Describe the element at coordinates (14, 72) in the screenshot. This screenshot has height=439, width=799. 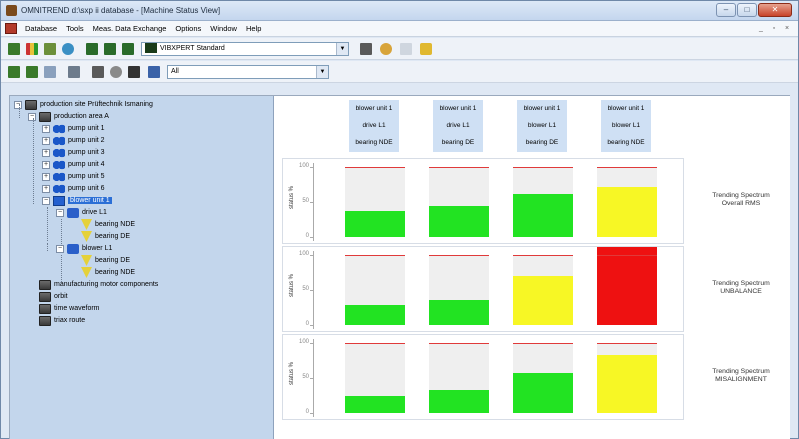
I see `tree-expand-icon` at that location.